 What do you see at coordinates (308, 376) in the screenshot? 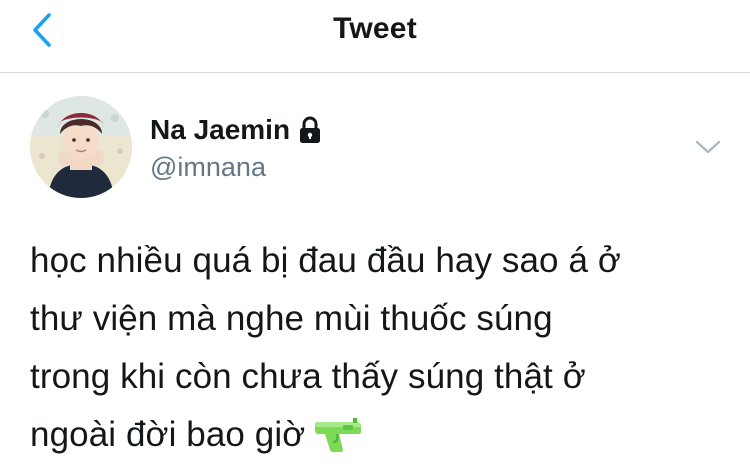
I see `tweet-text-line: trong khi còn chưa thấy súng thật ở` at bounding box center [308, 376].